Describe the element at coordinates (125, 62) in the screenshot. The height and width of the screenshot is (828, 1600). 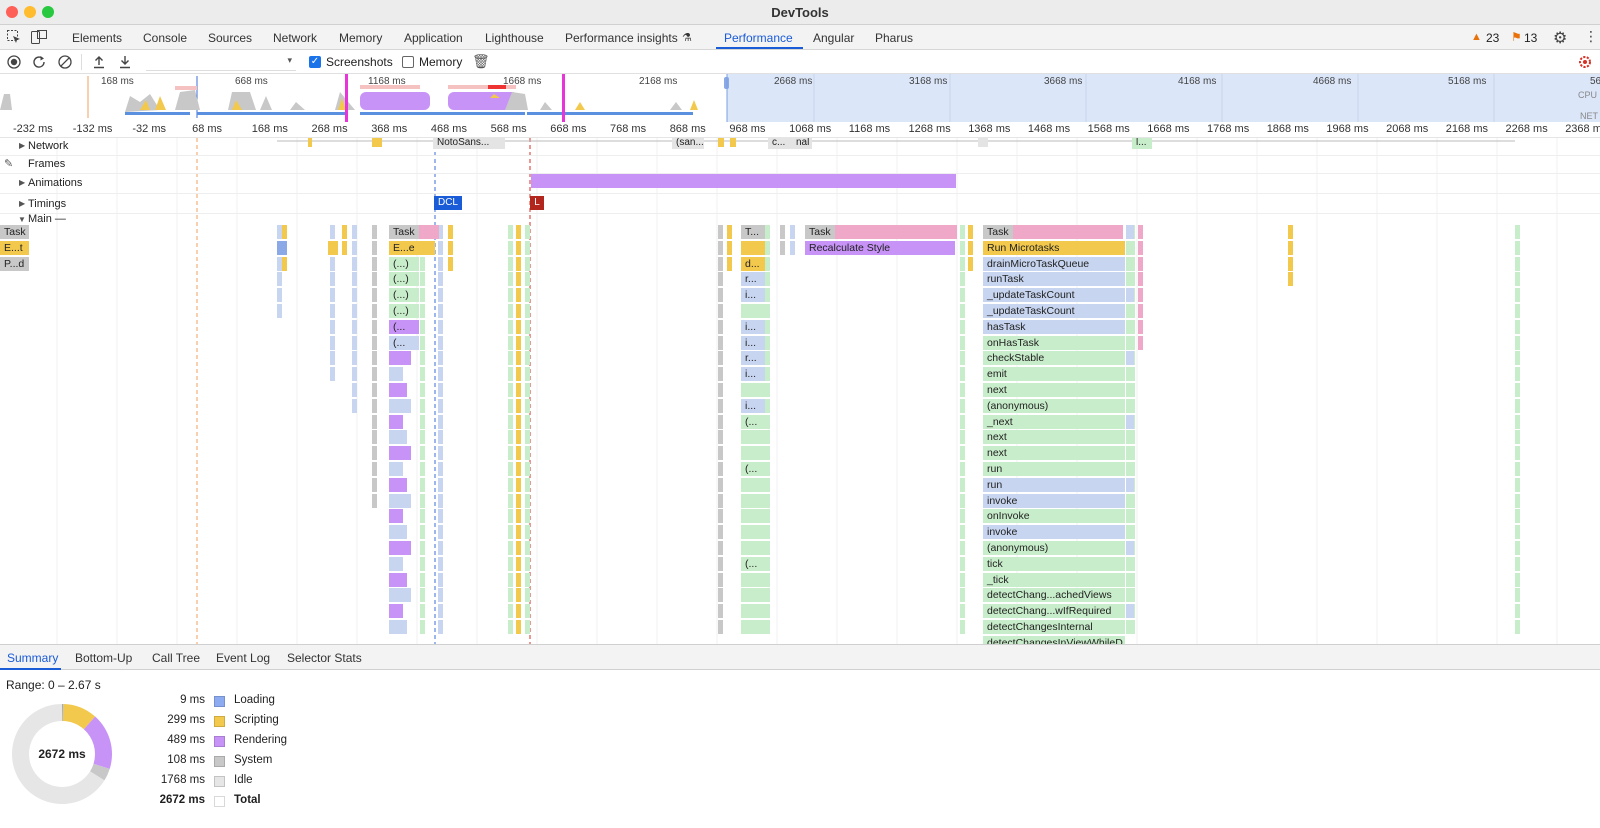
I see `save-profile-icon` at that location.